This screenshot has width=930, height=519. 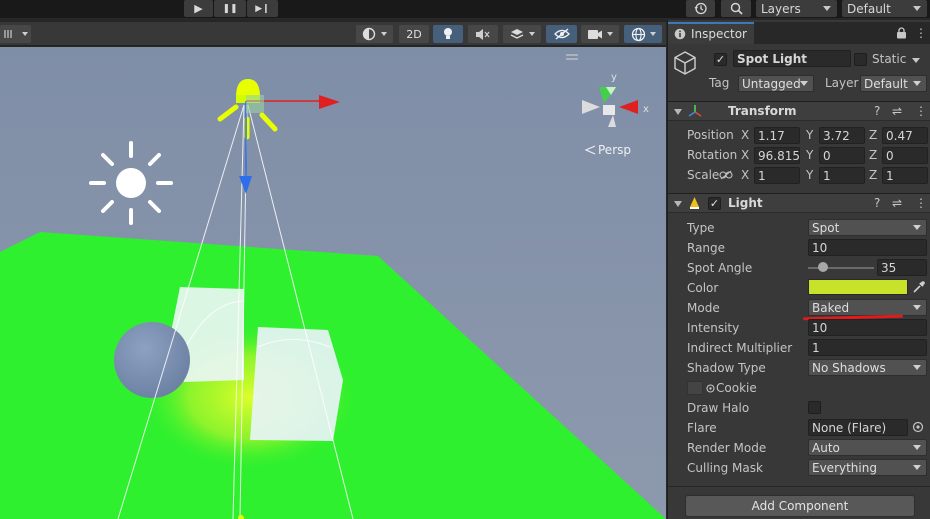 What do you see at coordinates (726, 175) in the screenshot?
I see `scale-link-icon` at bounding box center [726, 175].